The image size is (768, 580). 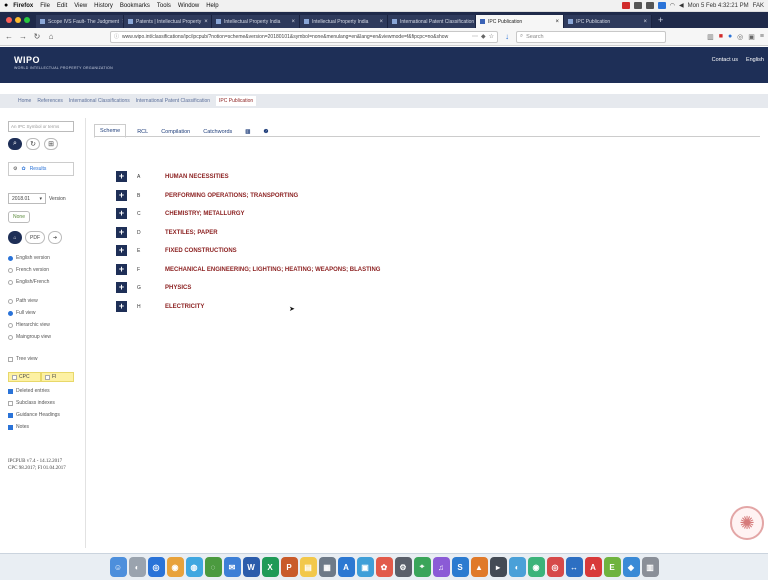 I want to click on zoom-window-icon, so click(x=27, y=20).